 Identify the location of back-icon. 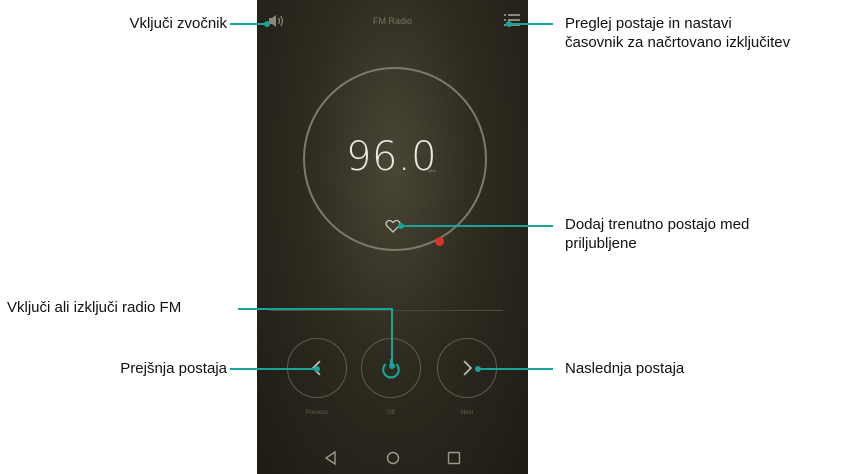
(331, 458).